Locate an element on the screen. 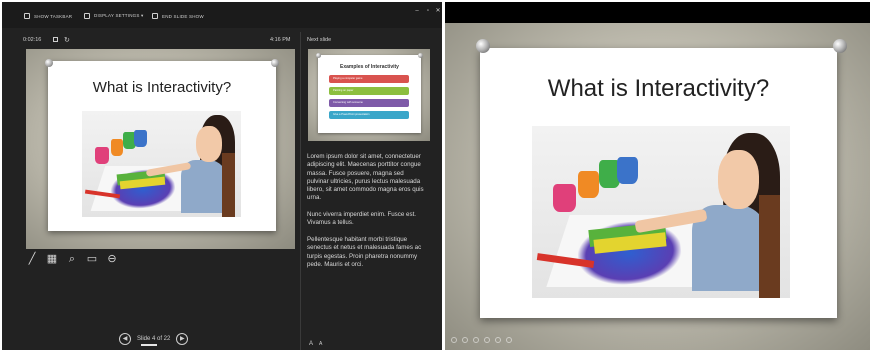 This screenshot has width=870, height=352. notes-font-controls: A A is located at coordinates (315, 344).